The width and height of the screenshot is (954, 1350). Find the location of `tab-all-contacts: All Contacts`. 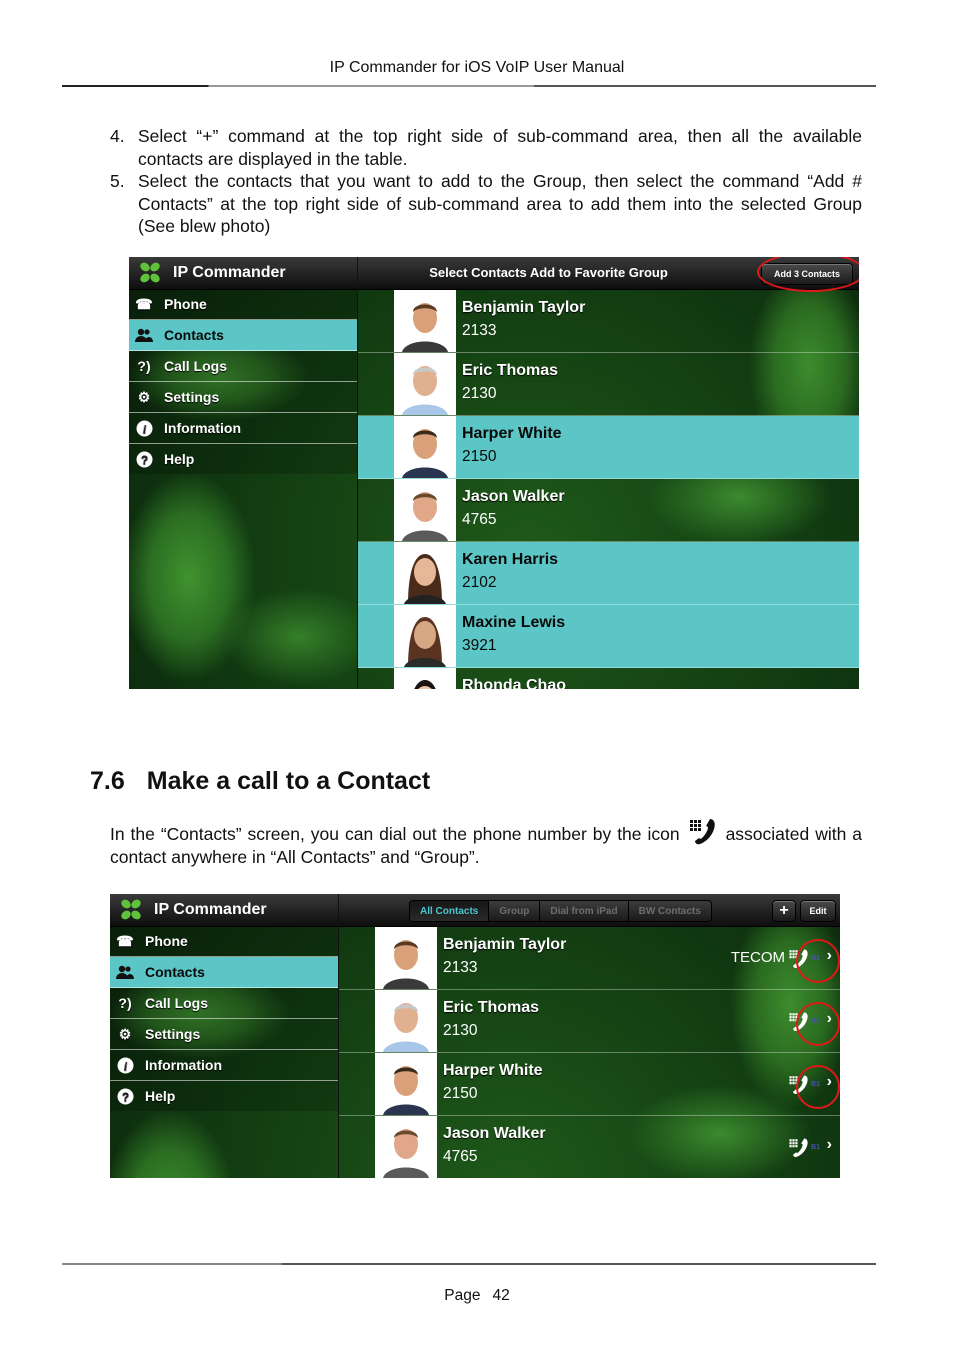

tab-all-contacts: All Contacts is located at coordinates (450, 911).